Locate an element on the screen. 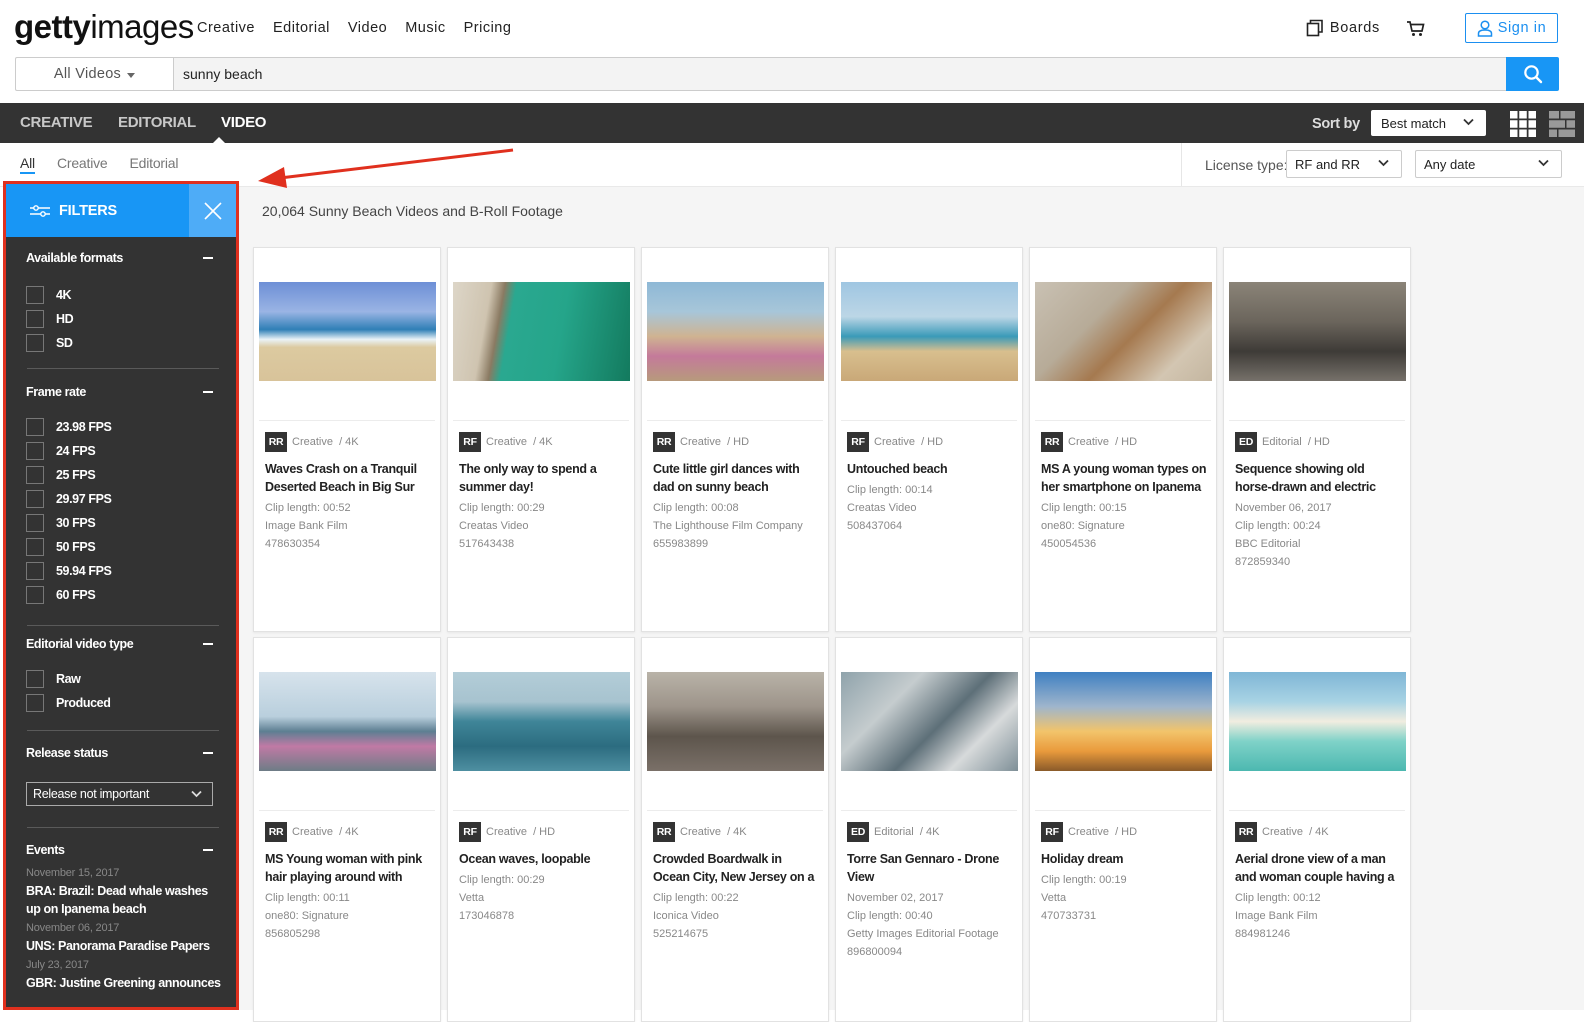 The height and width of the screenshot is (1022, 1584). filter-checkbox-fps: 25 FPS is located at coordinates (121, 475).